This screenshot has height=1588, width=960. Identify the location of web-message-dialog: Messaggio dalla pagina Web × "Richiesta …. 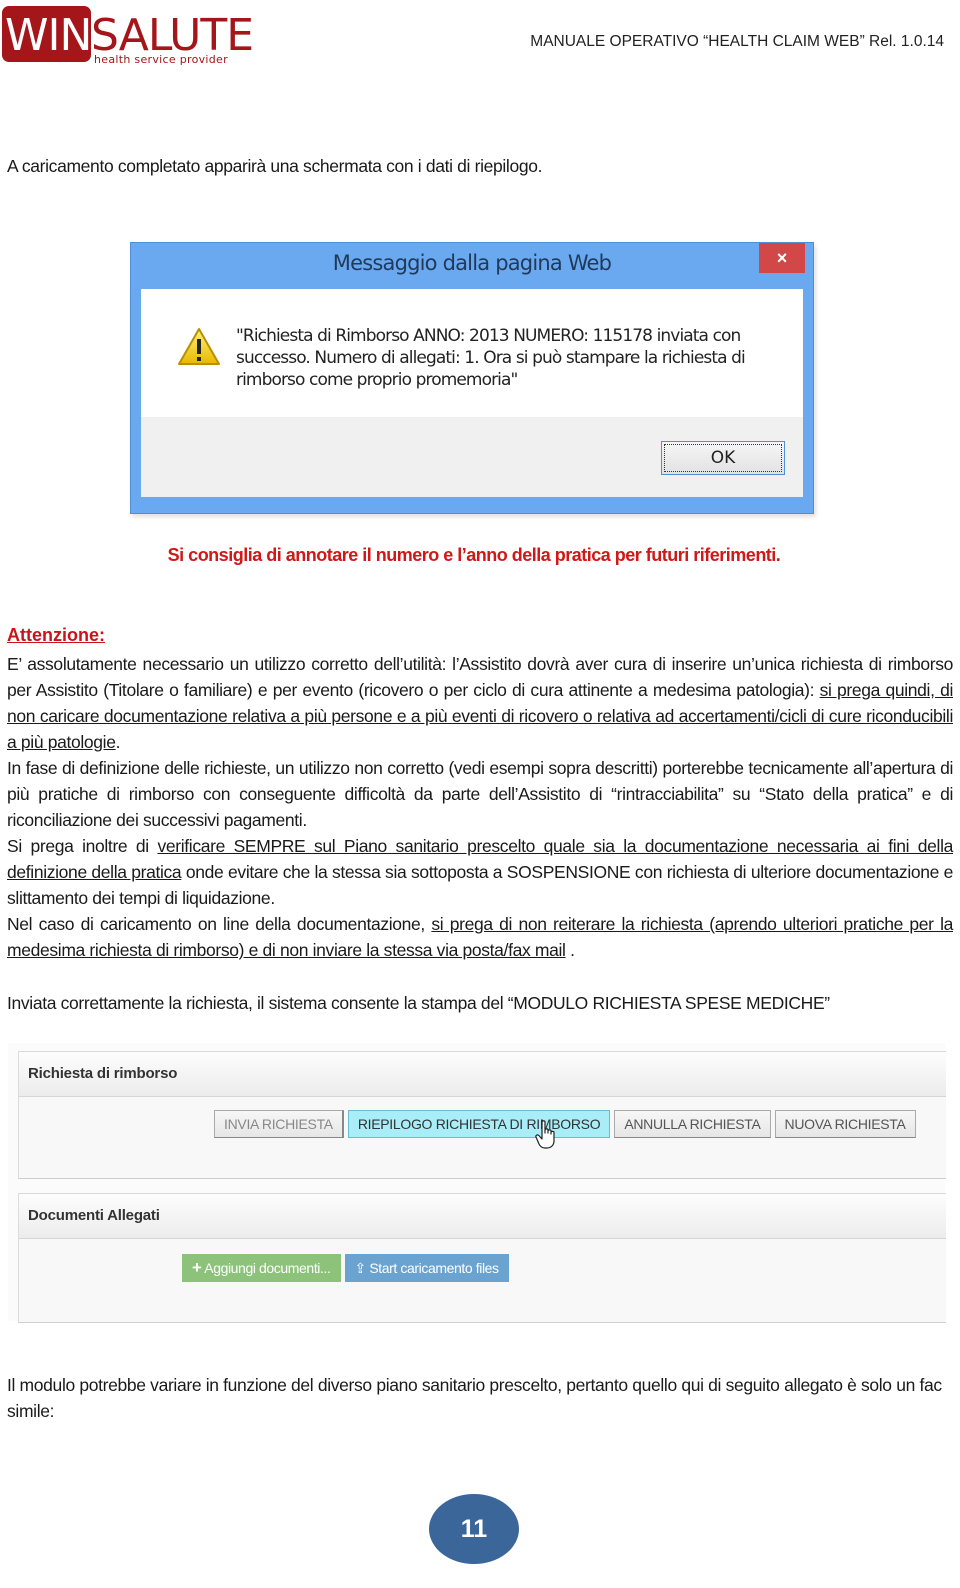
(472, 378).